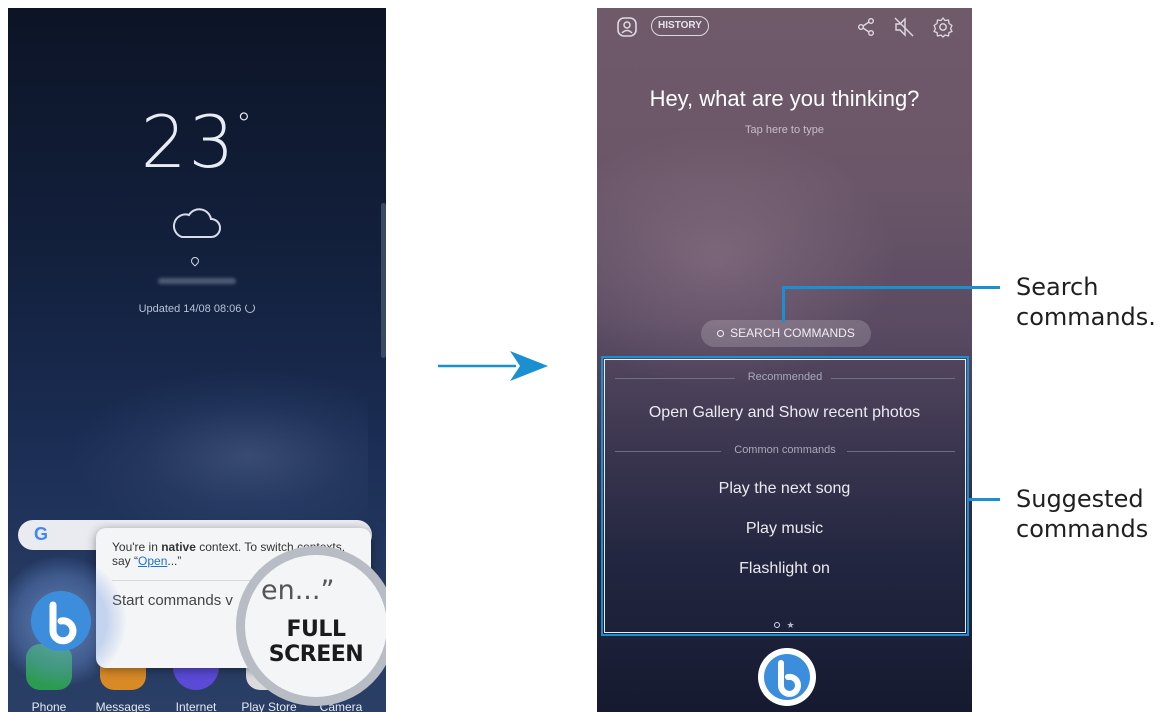 This screenshot has height=712, width=1168. I want to click on dock-app-label: Play Store, so click(269, 706).